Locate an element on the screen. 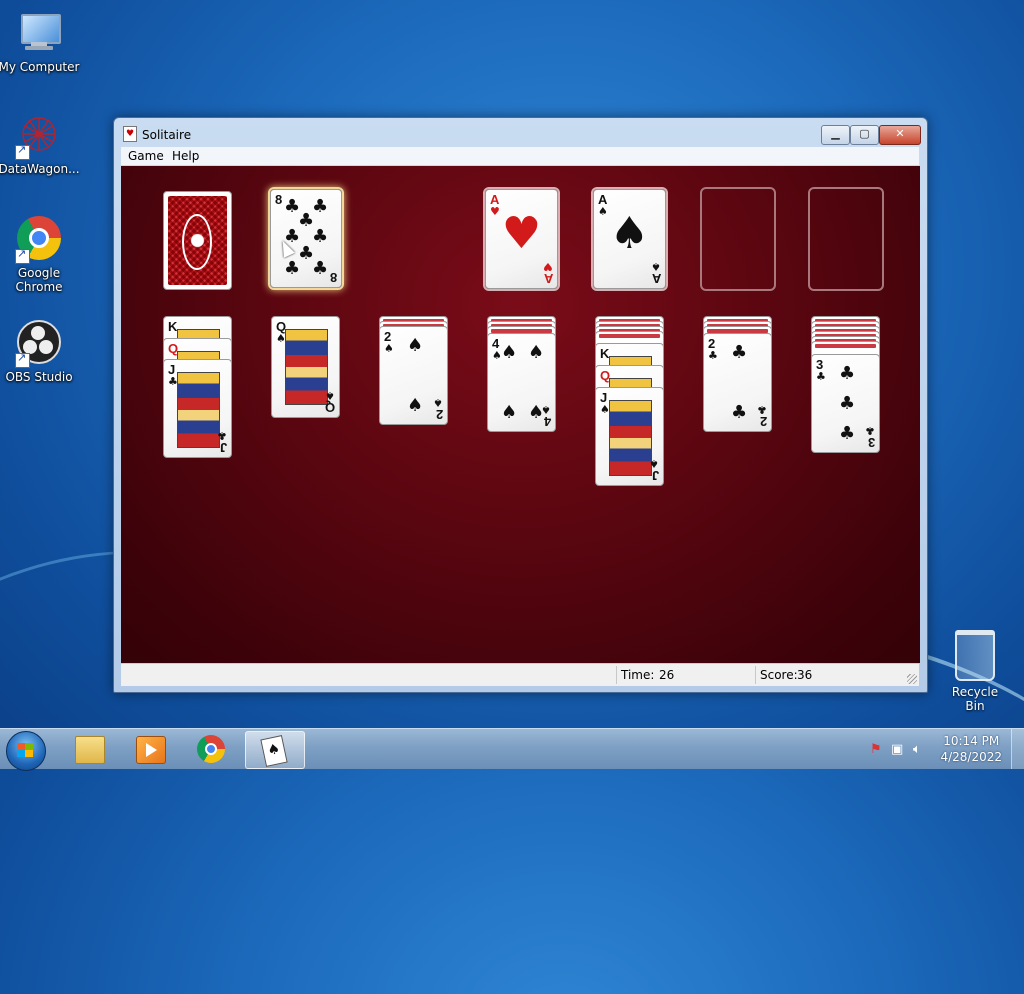 This screenshot has height=994, width=1024. time-value: 26 is located at coordinates (667, 675).